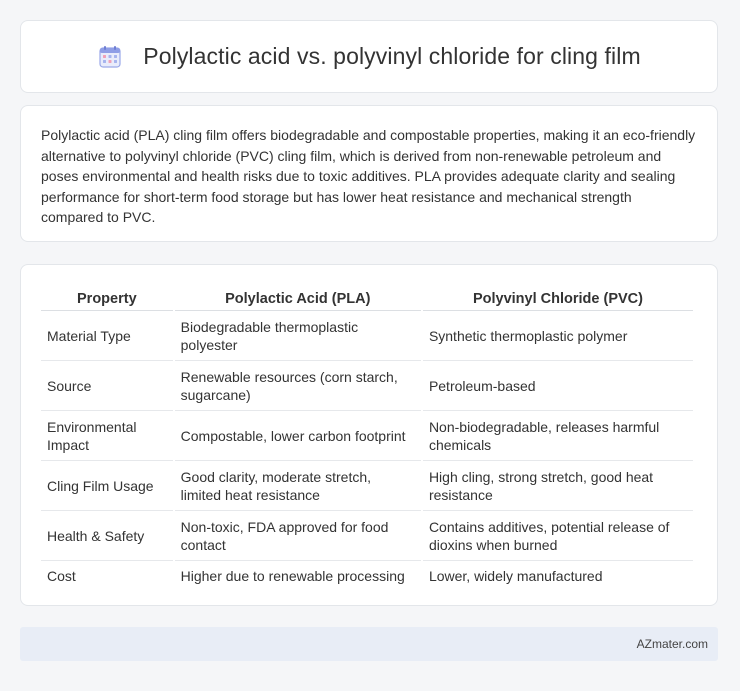  What do you see at coordinates (292, 576) in the screenshot?
I see `cell-pla: Higher due to renewable processing` at bounding box center [292, 576].